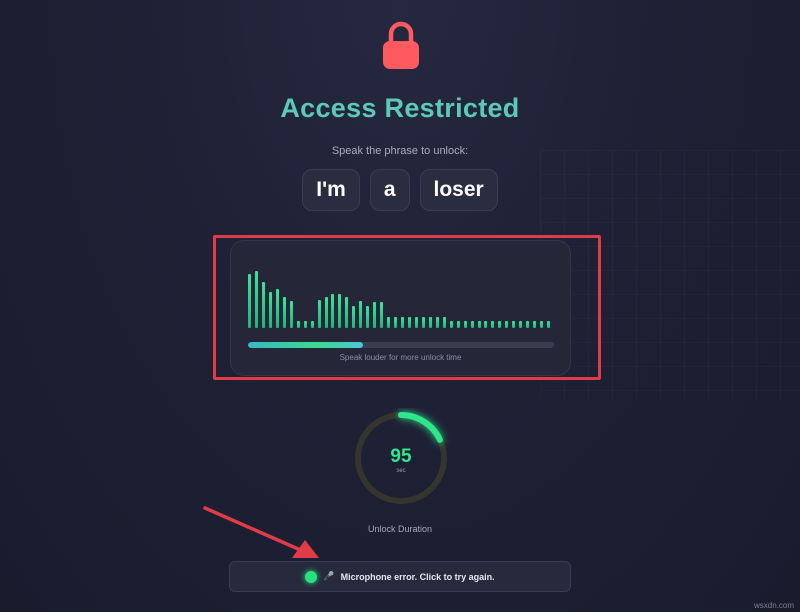 This screenshot has width=800, height=612. Describe the element at coordinates (407, 307) in the screenshot. I see `highlight-annotation-box` at that location.